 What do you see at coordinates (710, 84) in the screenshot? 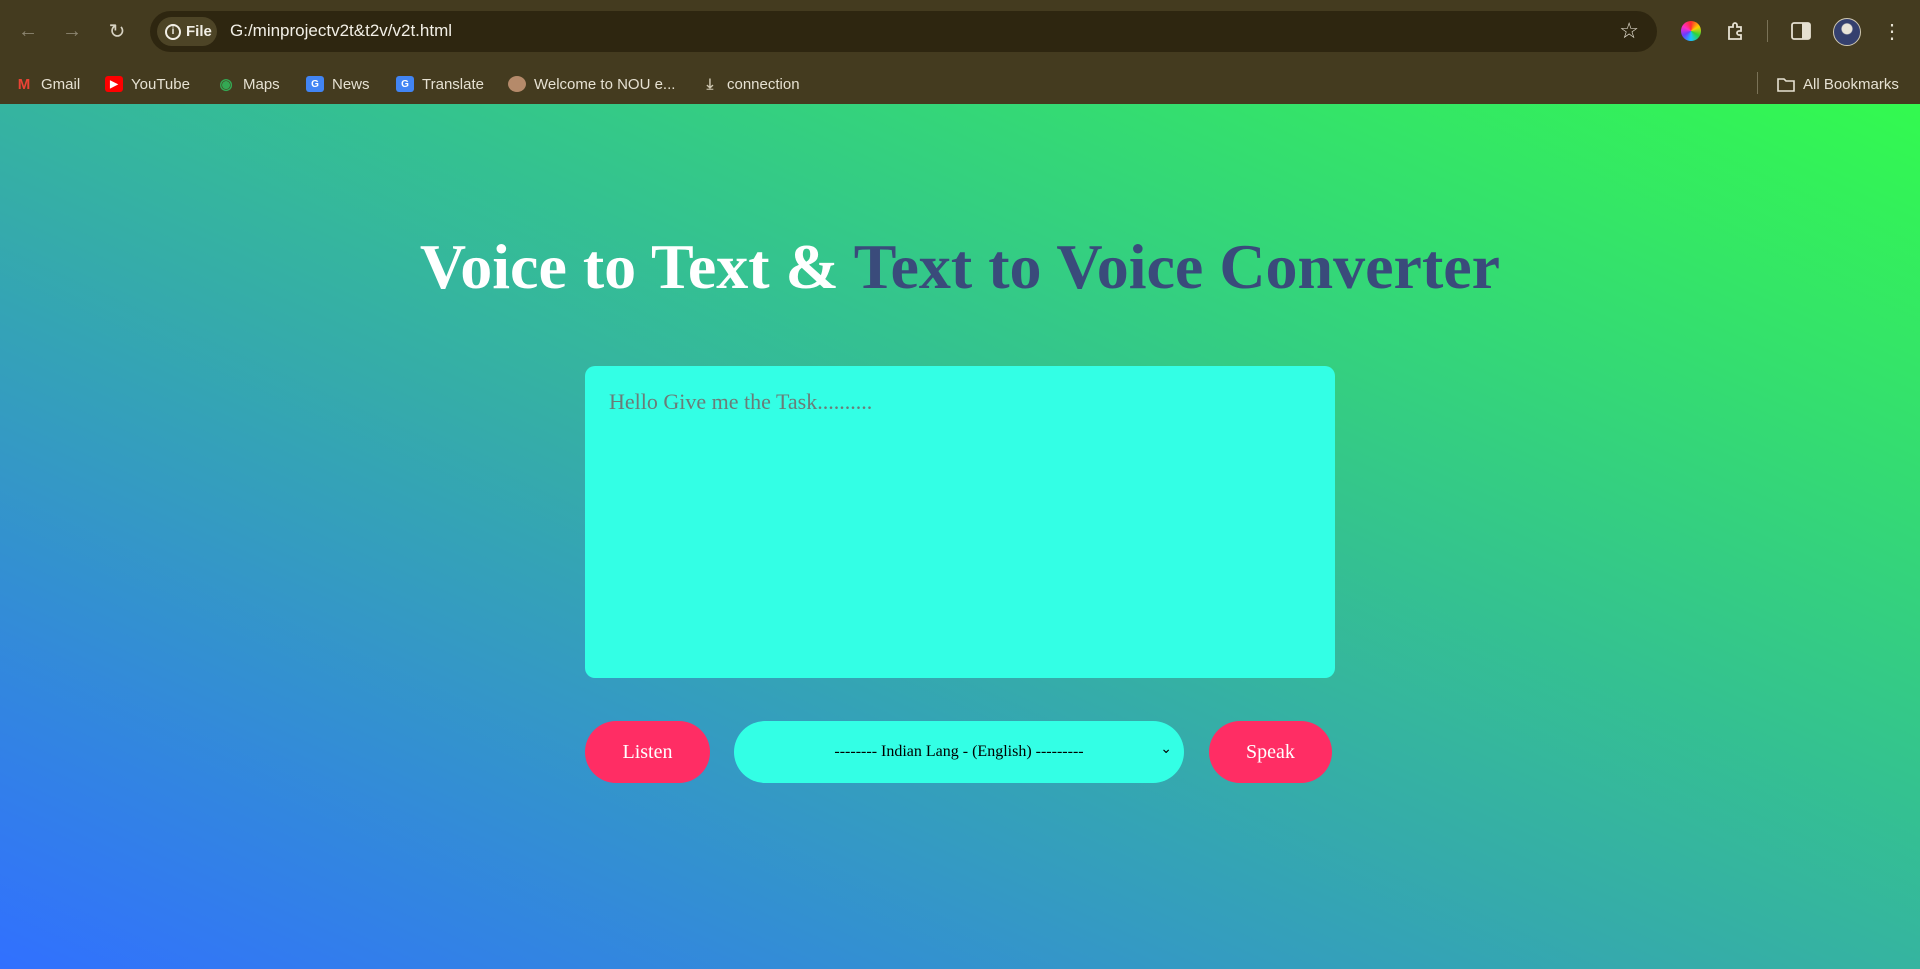
I see `download-icon: ⤓` at bounding box center [710, 84].